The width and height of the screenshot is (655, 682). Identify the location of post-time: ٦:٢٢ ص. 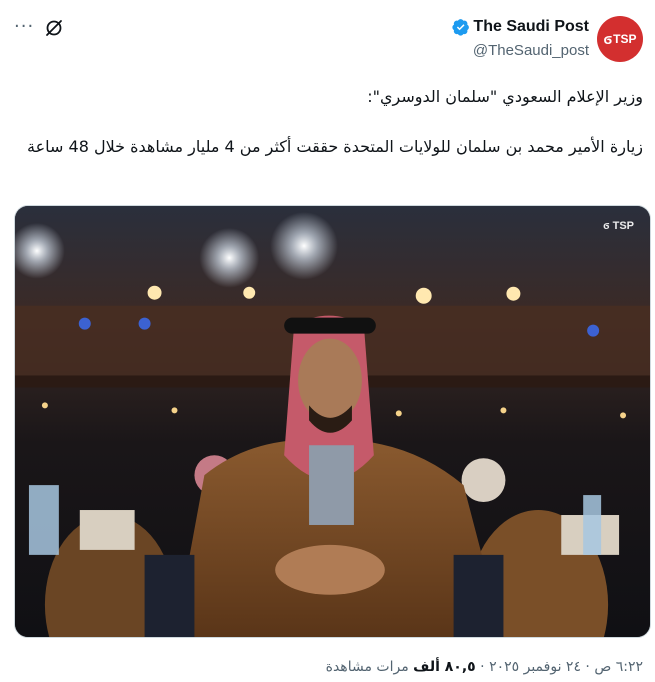
(618, 667).